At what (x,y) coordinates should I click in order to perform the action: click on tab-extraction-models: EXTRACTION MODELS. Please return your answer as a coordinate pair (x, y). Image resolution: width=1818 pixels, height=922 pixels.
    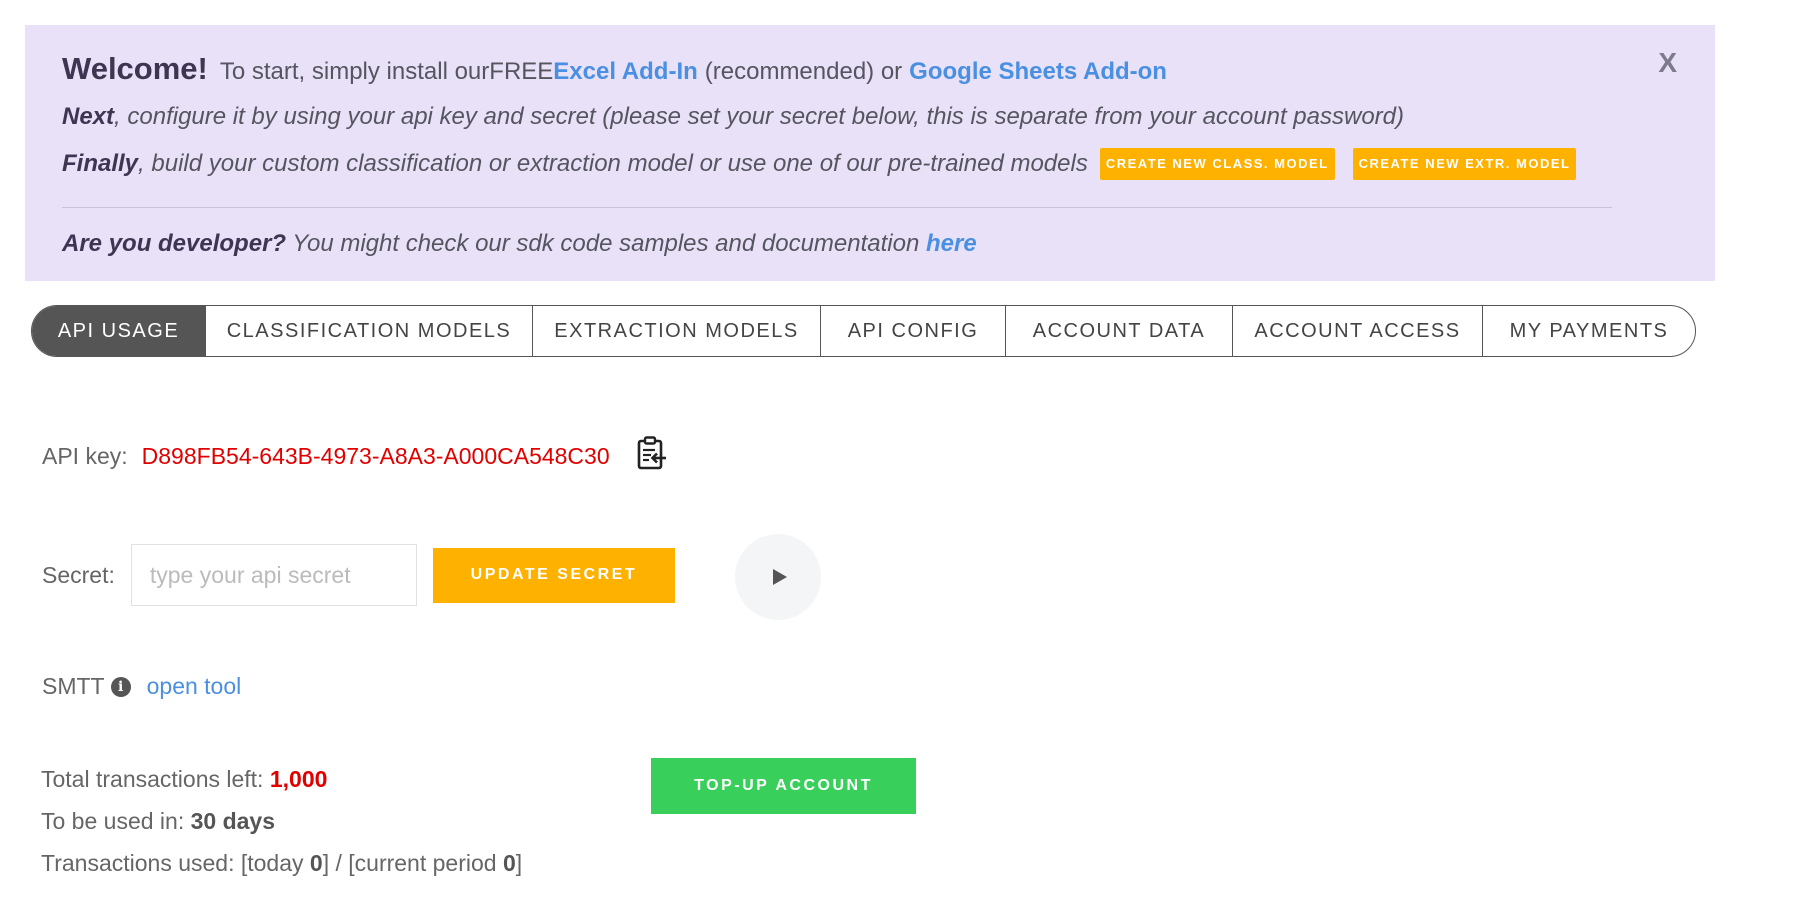
    Looking at the image, I should click on (677, 331).